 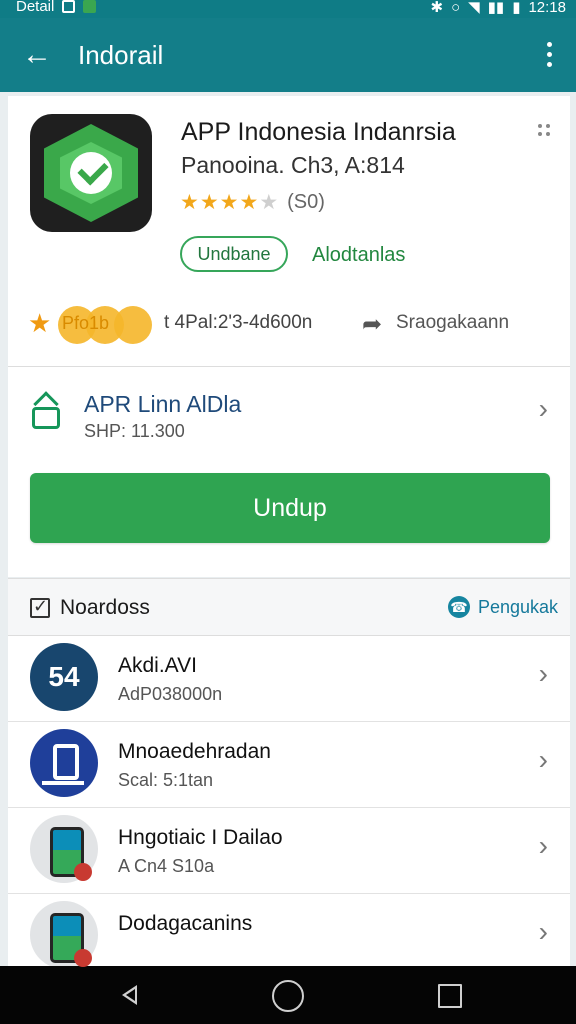 I want to click on rating-count: (S0), so click(x=306, y=202).